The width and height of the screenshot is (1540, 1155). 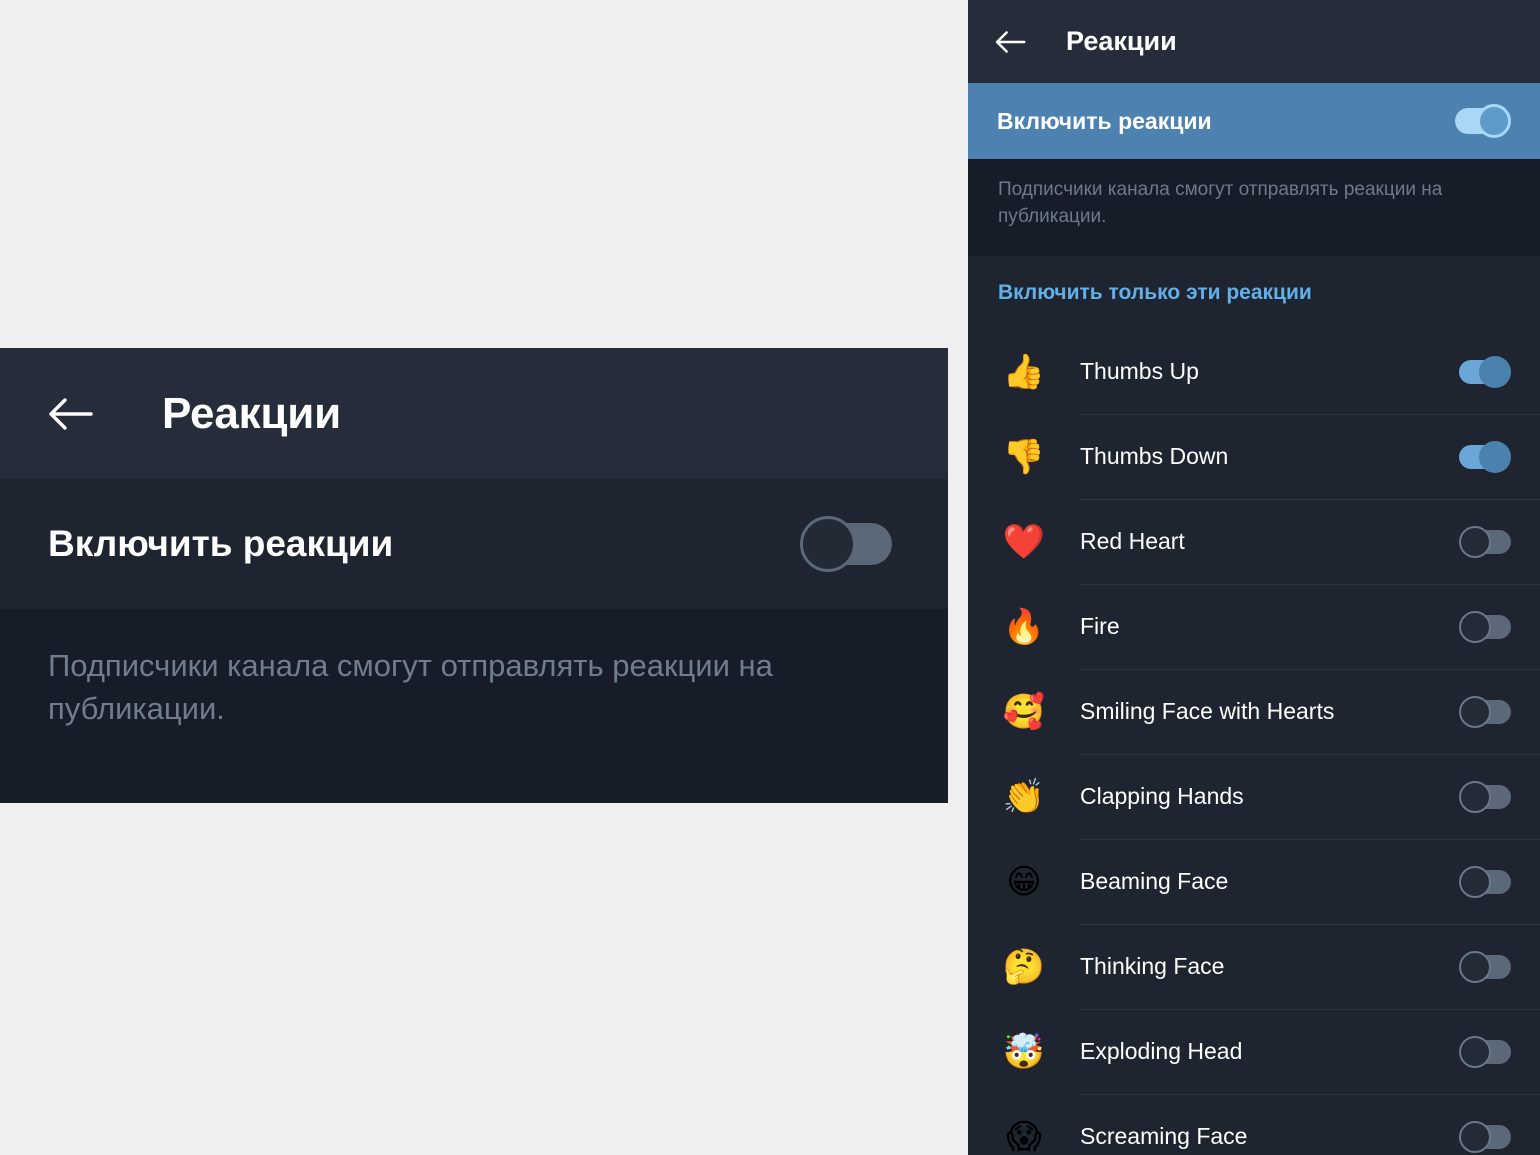 I want to click on reaction-row: 👎 Thumbs Down, so click(x=1254, y=456).